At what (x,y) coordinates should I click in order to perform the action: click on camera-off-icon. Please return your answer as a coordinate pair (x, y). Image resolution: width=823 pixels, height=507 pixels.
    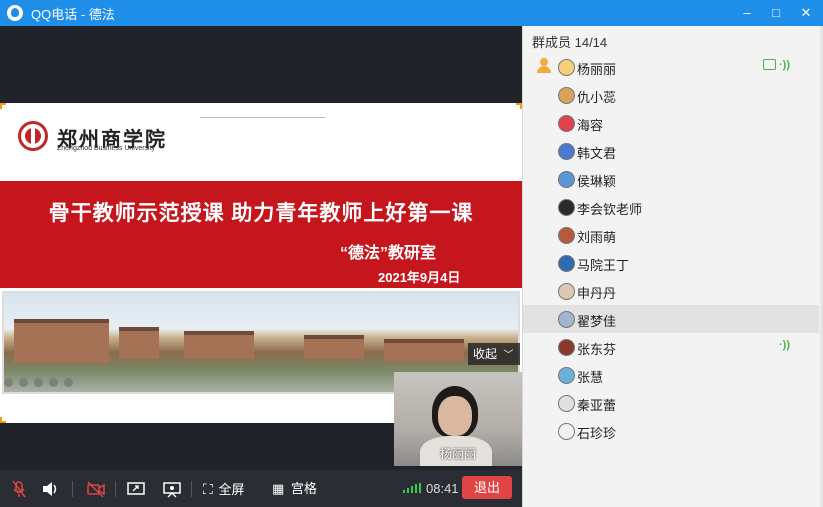
    Looking at the image, I should click on (96, 489).